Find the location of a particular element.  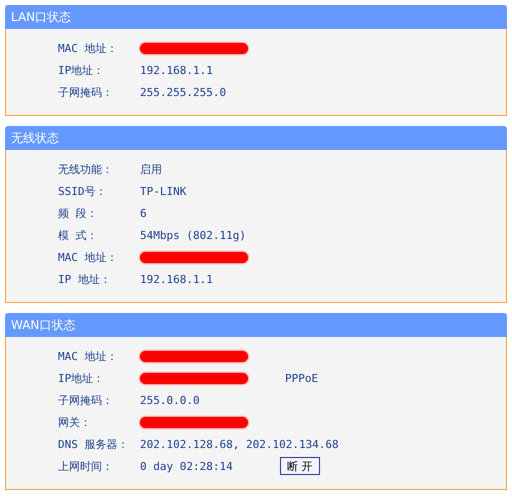

panel-title: 无线状态 is located at coordinates (35, 138).